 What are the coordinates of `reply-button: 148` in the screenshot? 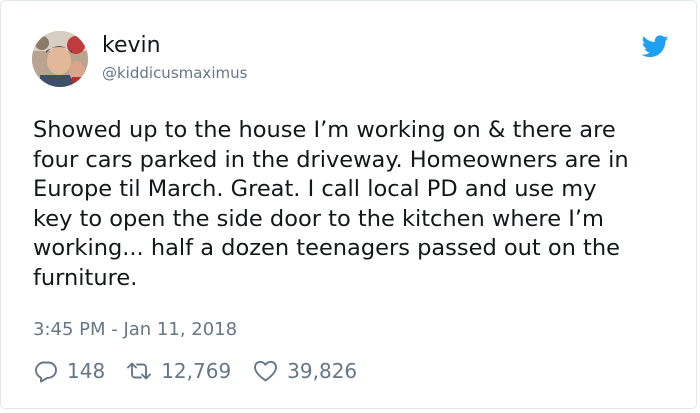 It's located at (69, 371).